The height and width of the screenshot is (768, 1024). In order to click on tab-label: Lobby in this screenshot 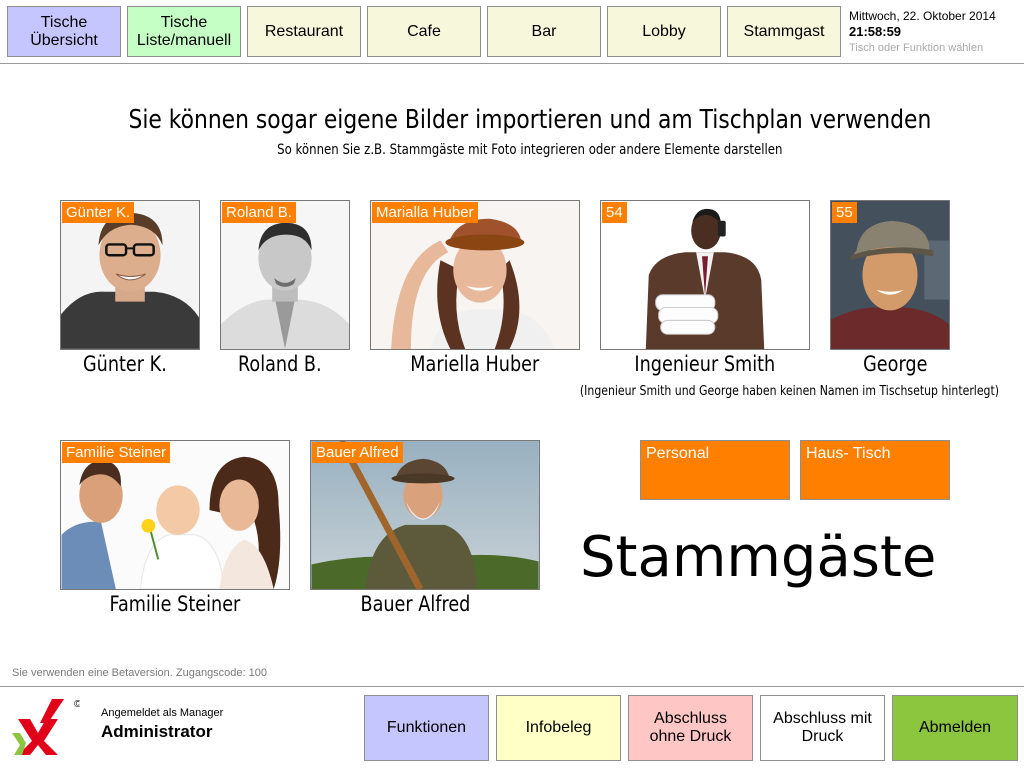, I will do `click(664, 31)`.